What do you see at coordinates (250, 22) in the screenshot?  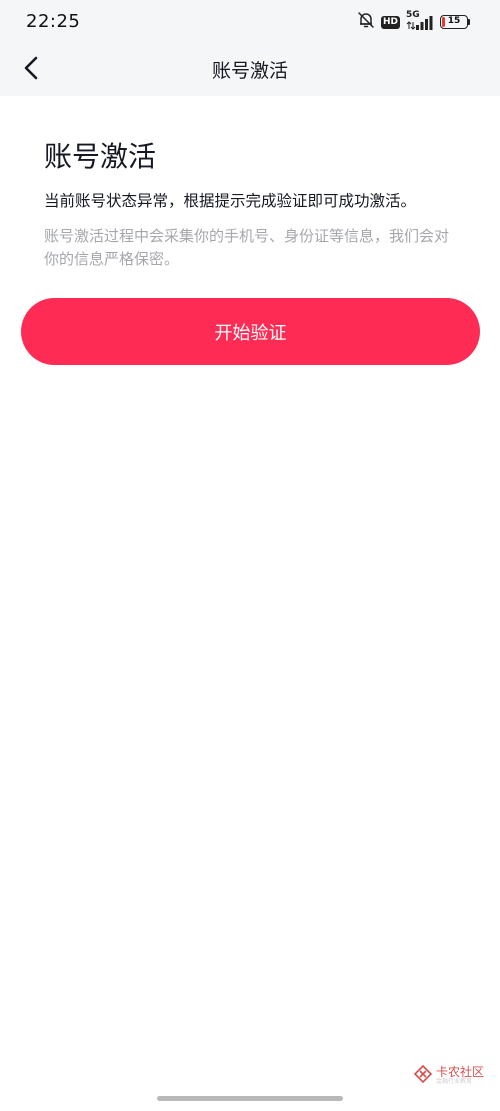 I see `status-bar: 22:25 HD 5G 15` at bounding box center [250, 22].